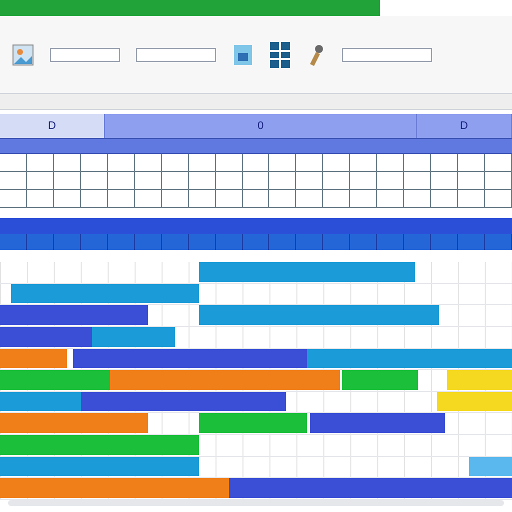 This screenshot has width=512, height=512. I want to click on table-icon, so click(280, 55).